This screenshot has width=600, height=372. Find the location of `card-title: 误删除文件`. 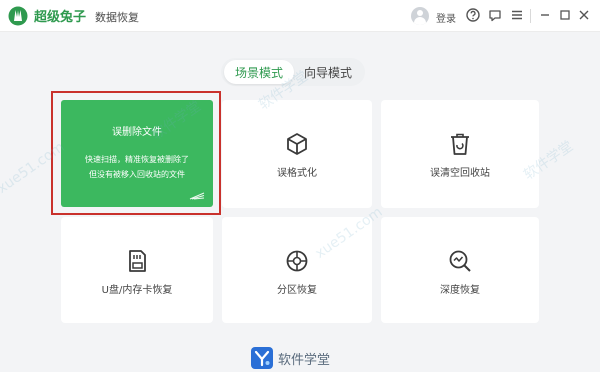

card-title: 误删除文件 is located at coordinates (137, 132).